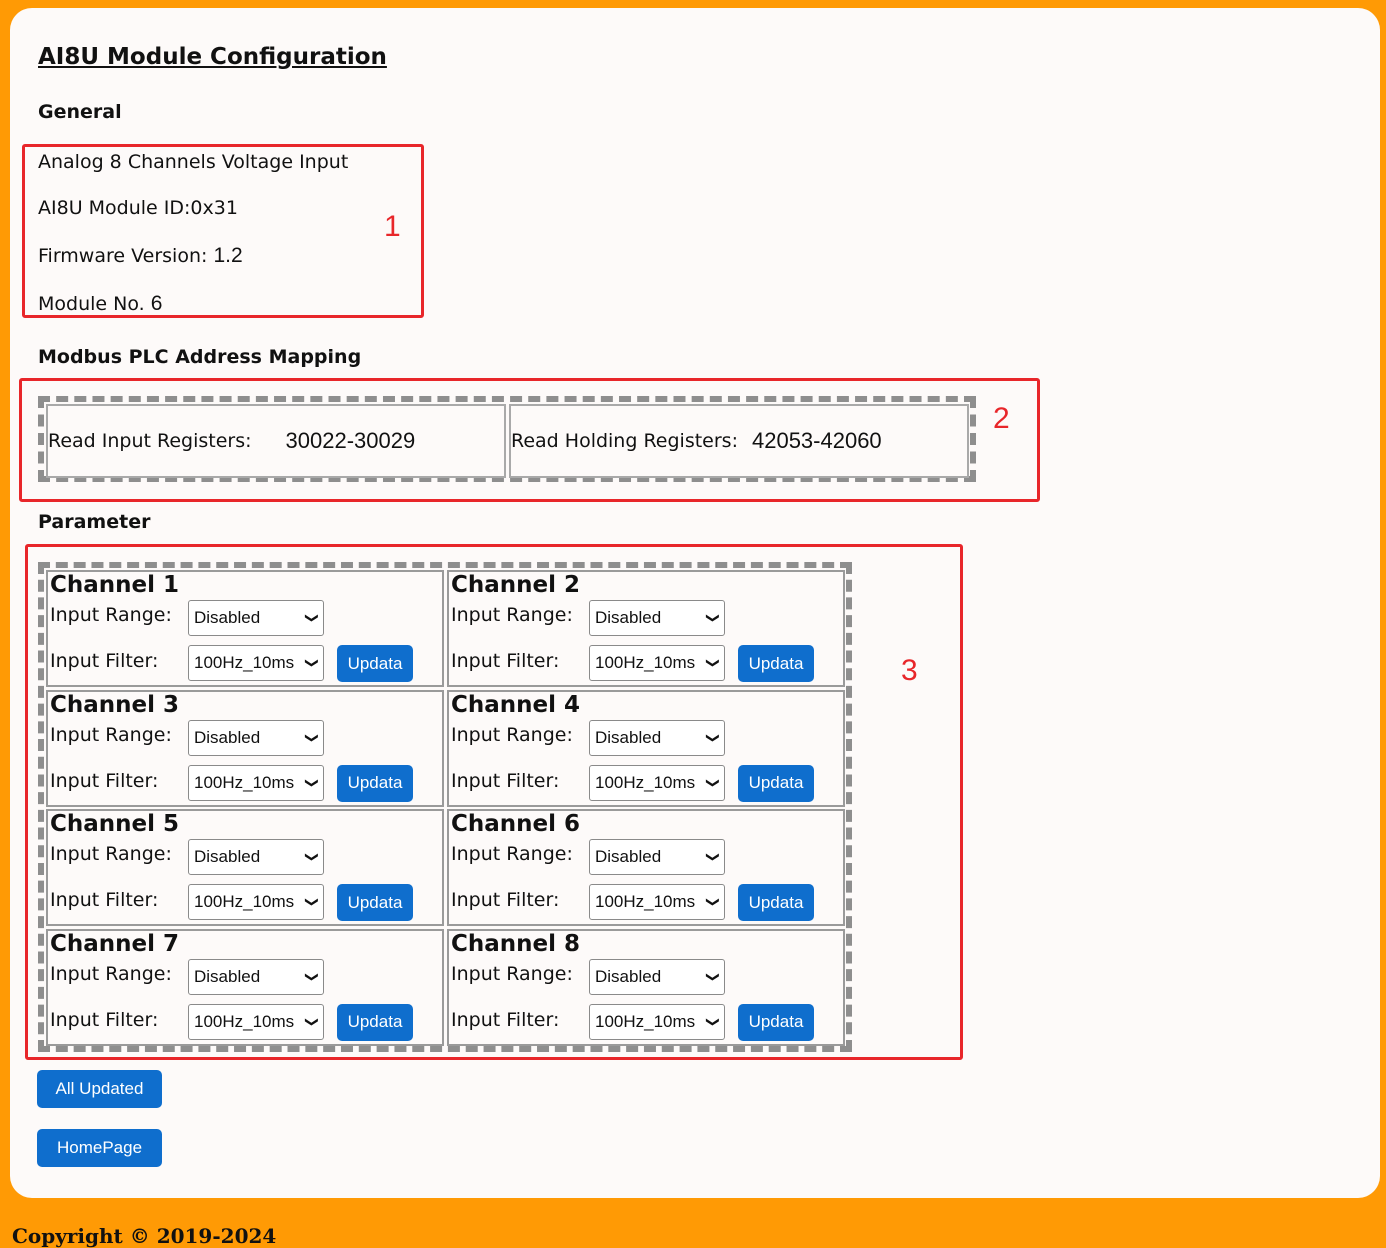  I want to click on page-title: AI8U Module Configuration, so click(212, 57).